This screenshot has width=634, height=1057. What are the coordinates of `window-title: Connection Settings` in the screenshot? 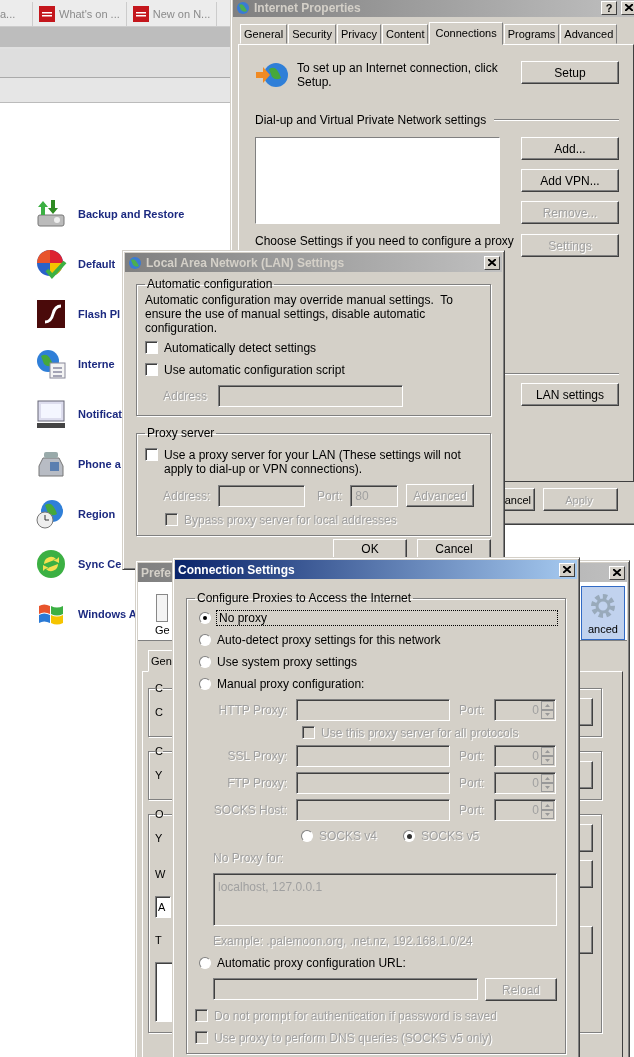 It's located at (236, 569).